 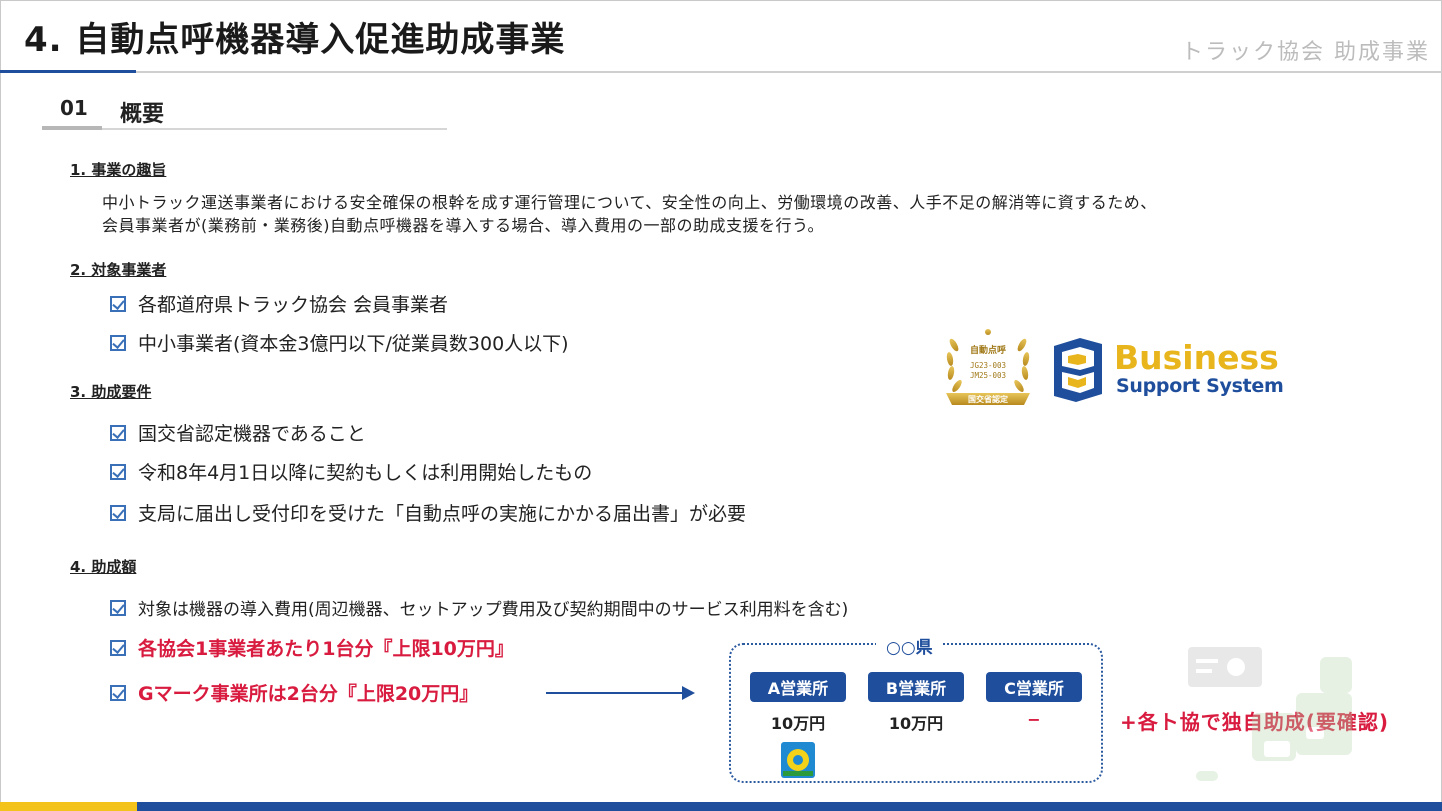 I want to click on prefecture-label: ○○県, so click(x=909, y=645).